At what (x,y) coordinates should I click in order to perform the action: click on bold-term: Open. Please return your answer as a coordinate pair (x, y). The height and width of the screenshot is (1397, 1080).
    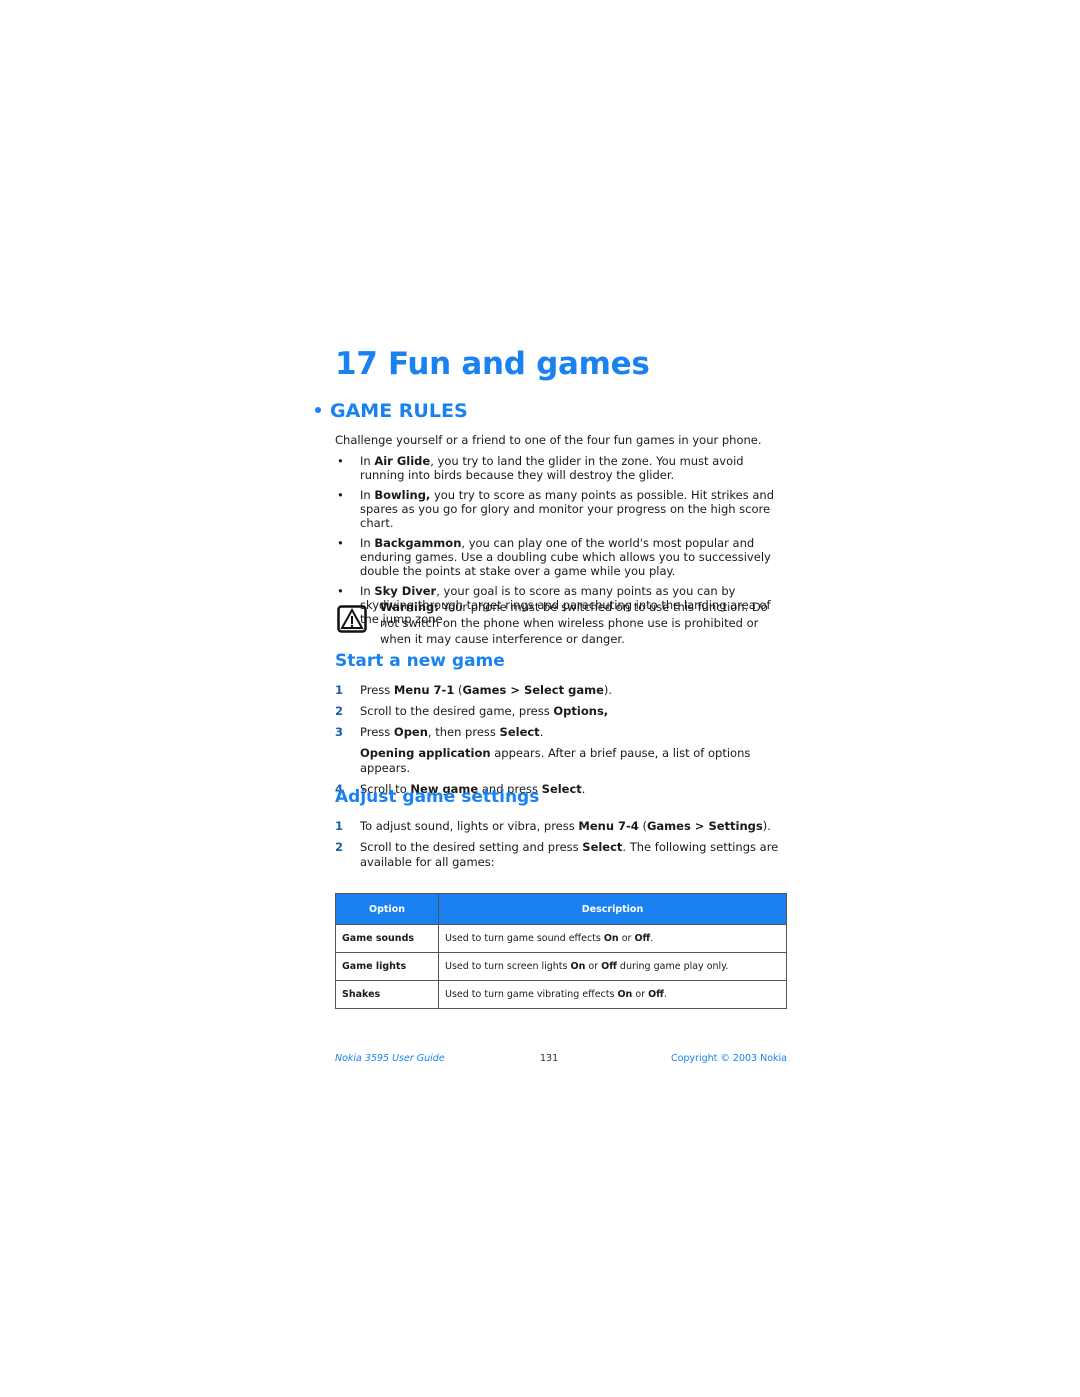
    Looking at the image, I should click on (410, 732).